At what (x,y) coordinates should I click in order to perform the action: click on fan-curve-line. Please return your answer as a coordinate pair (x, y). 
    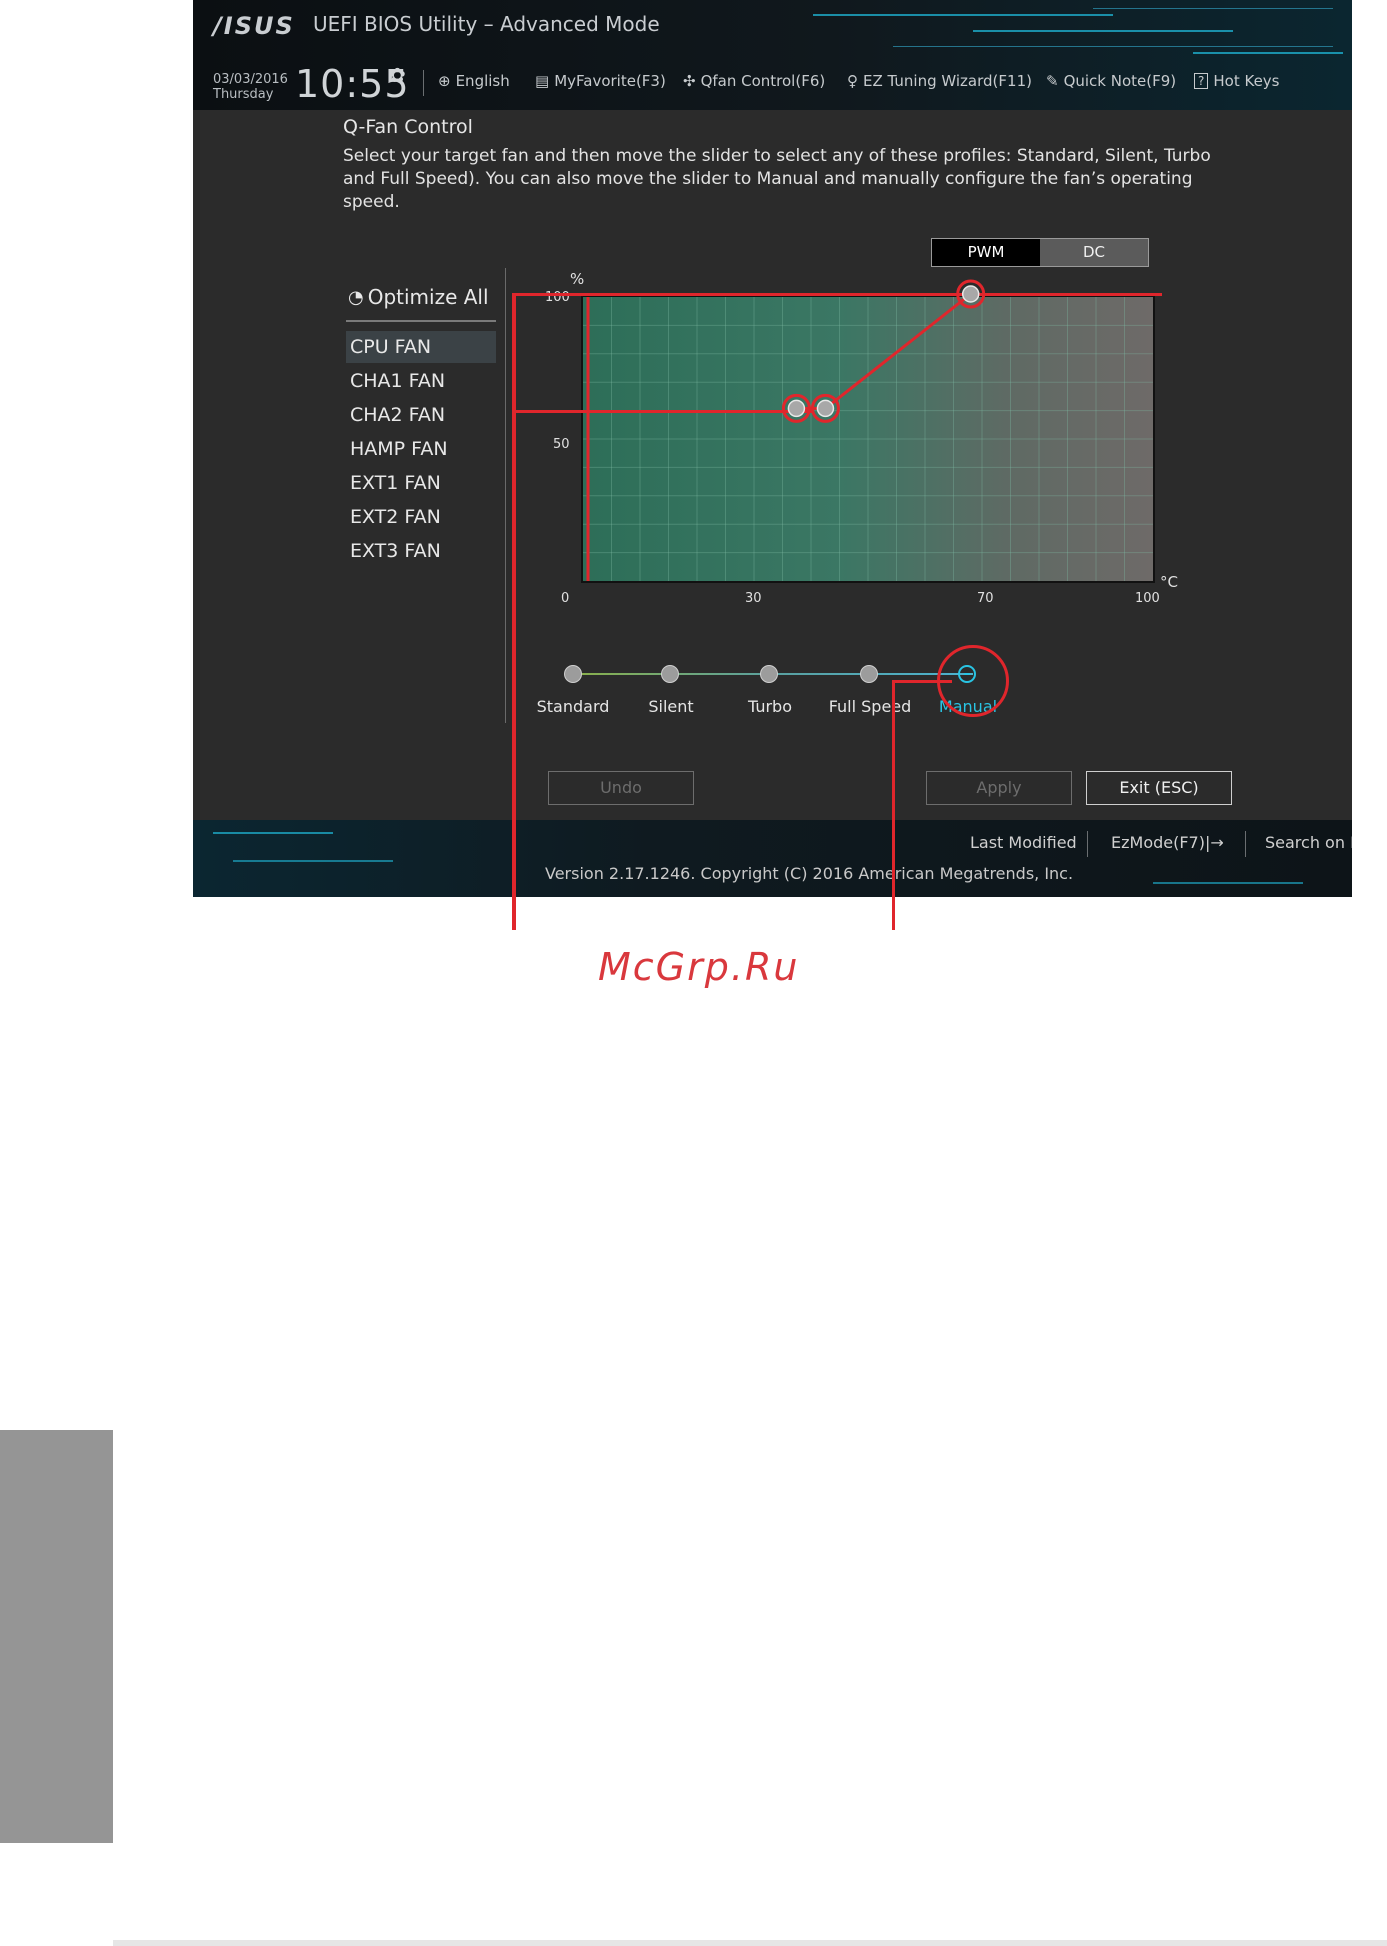
    Looking at the image, I should click on (884, 351).